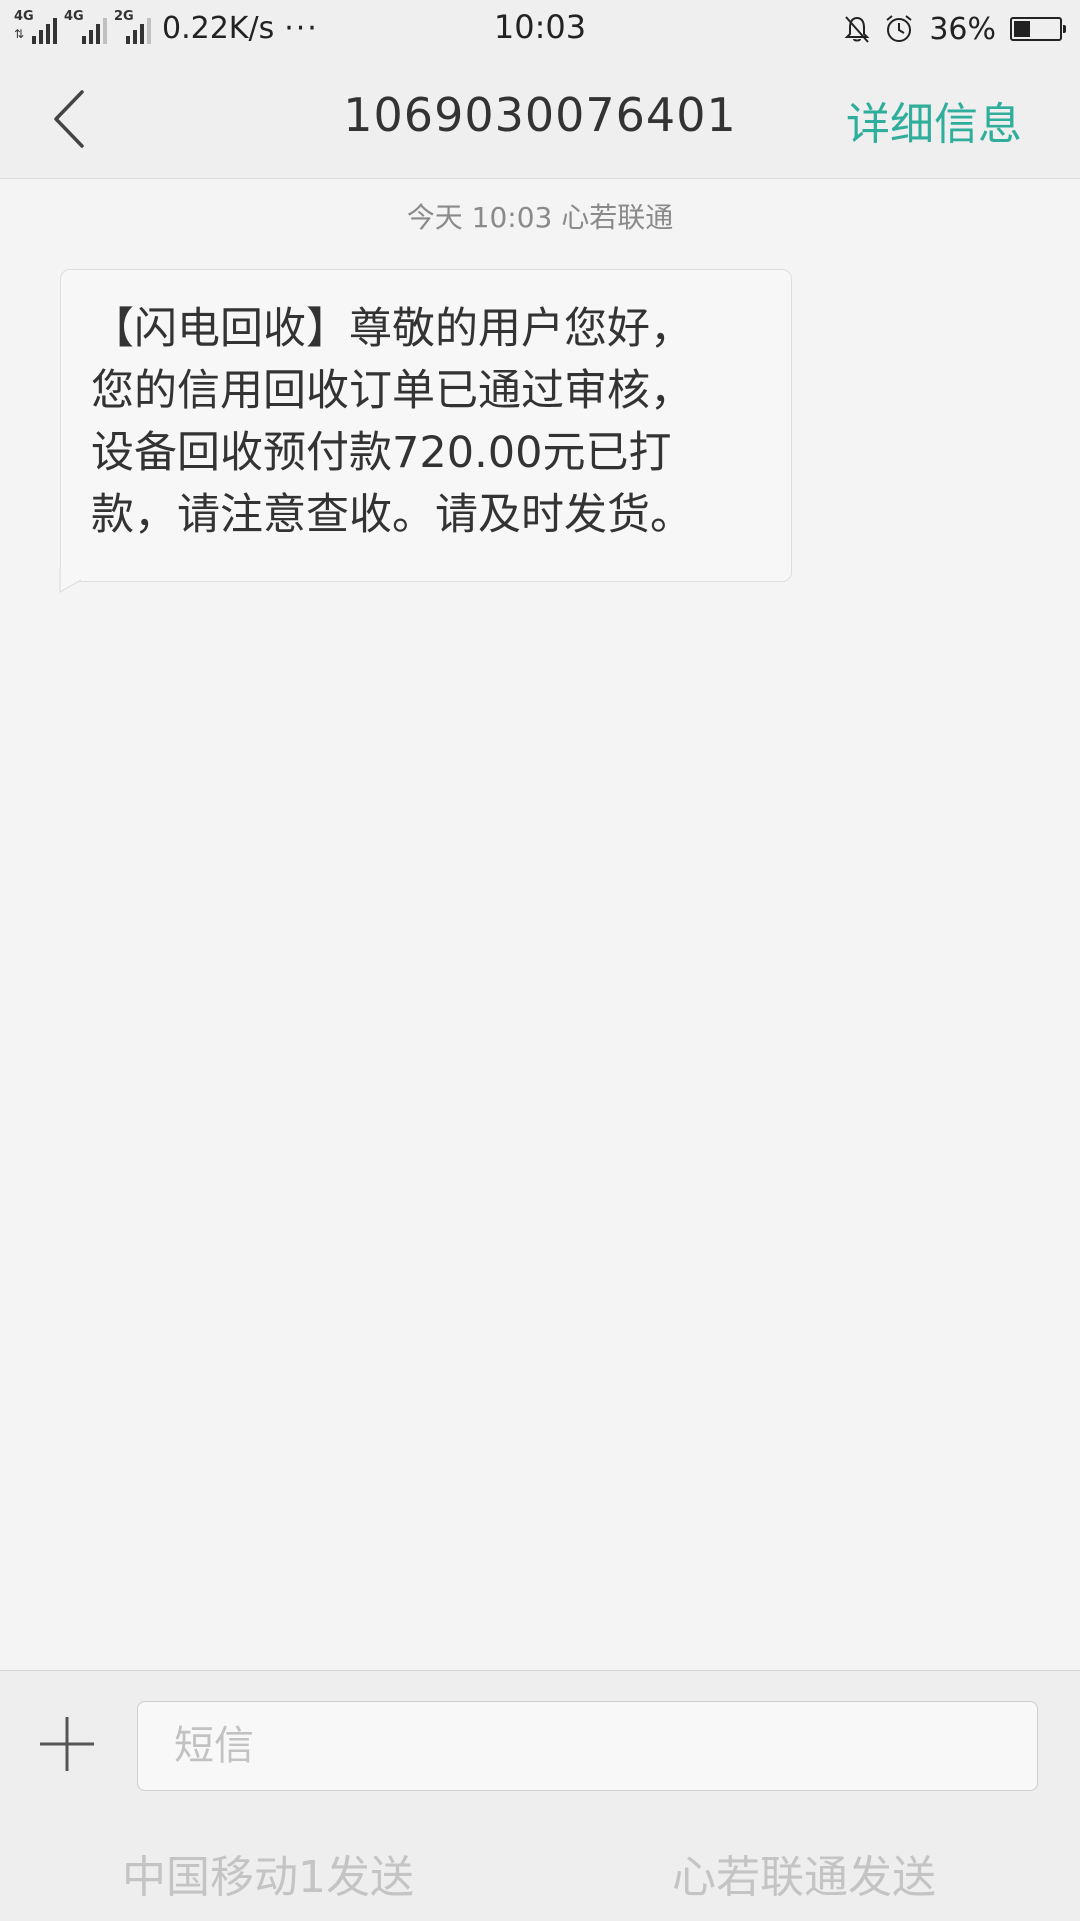 This screenshot has height=1921, width=1080. What do you see at coordinates (962, 29) in the screenshot?
I see `battery-percent: 36%` at bounding box center [962, 29].